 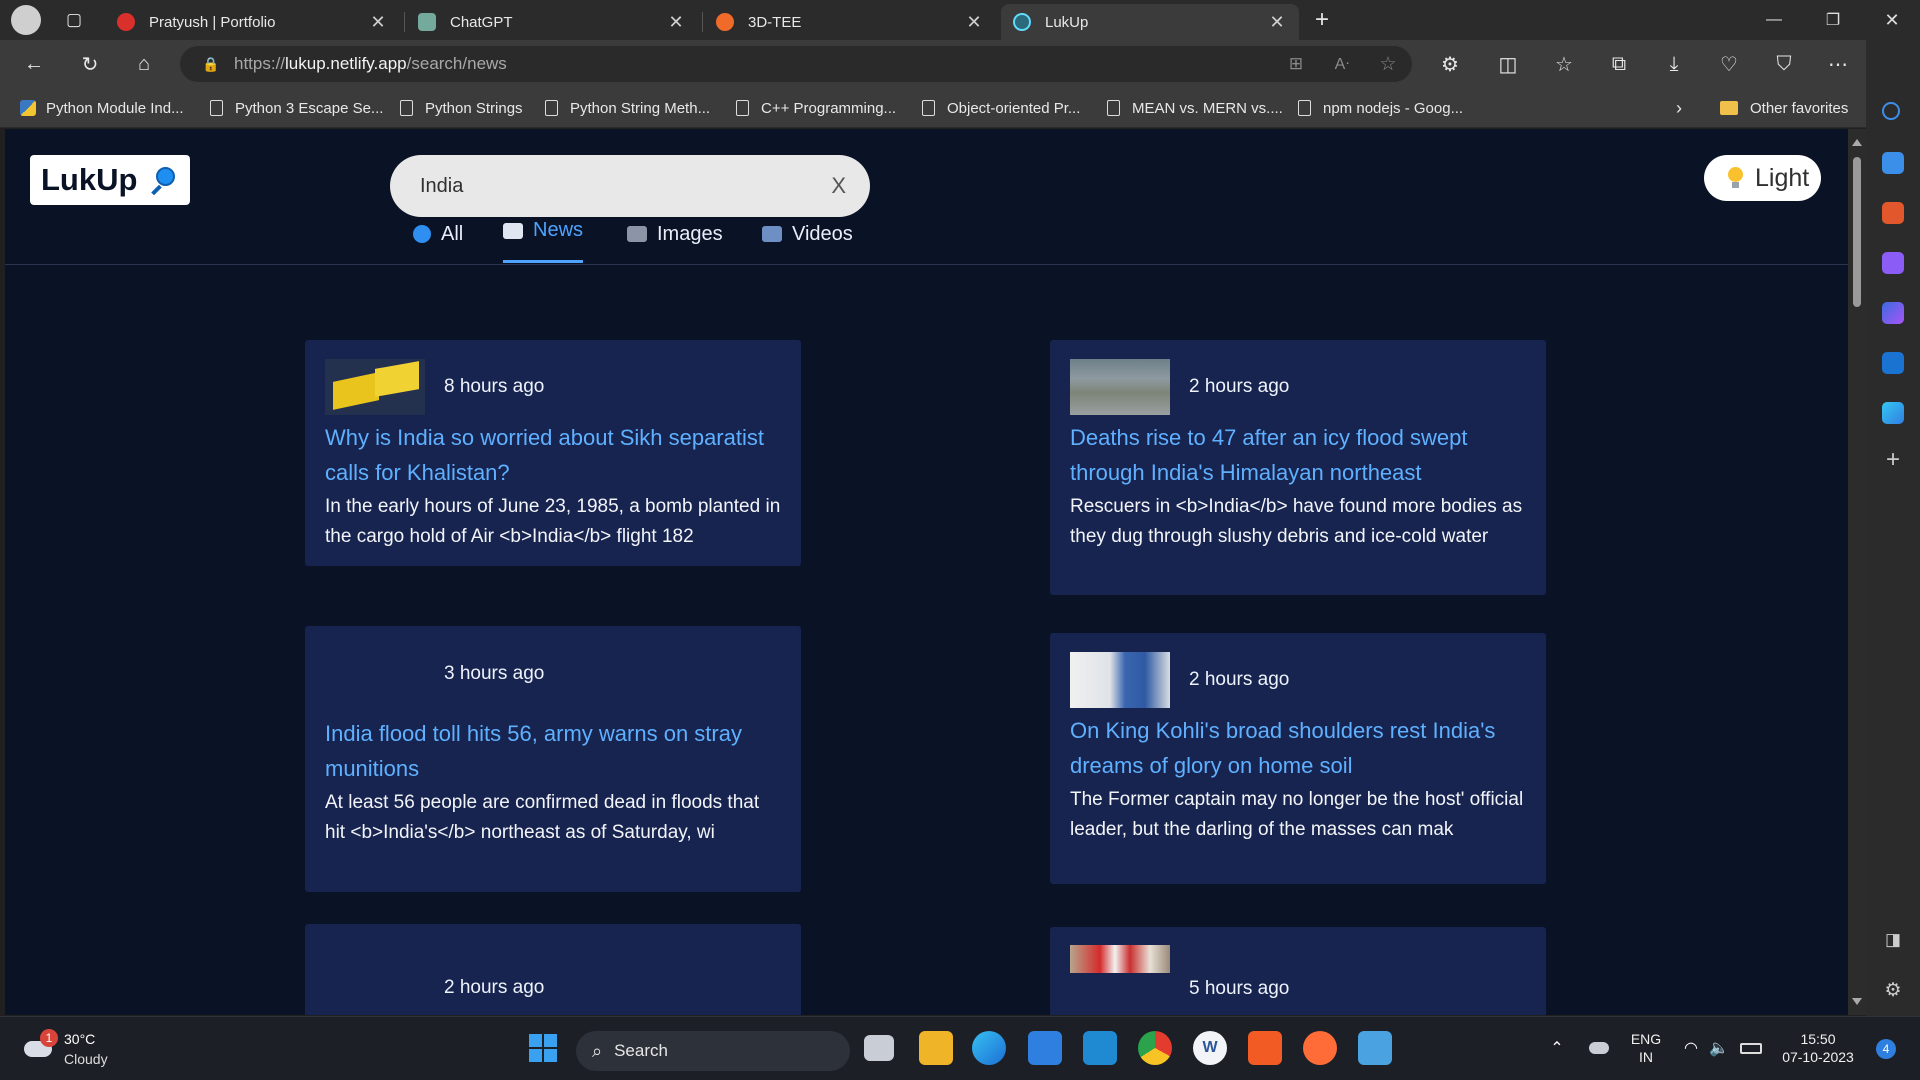 What do you see at coordinates (879, 1048) in the screenshot?
I see `task-view-icon` at bounding box center [879, 1048].